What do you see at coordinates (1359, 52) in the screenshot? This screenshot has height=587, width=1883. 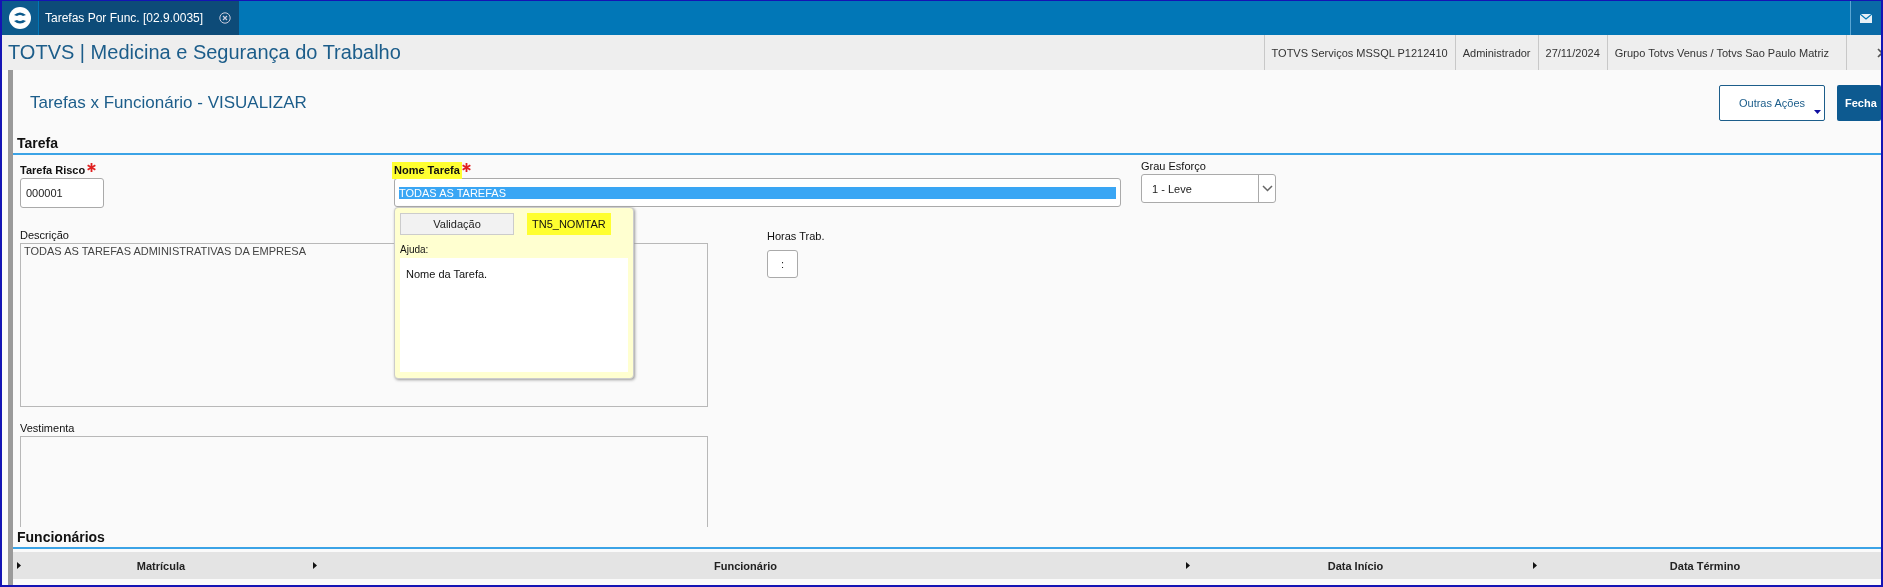 I see `info-cell: TOTVS Serviços MSSQL P1212410` at bounding box center [1359, 52].